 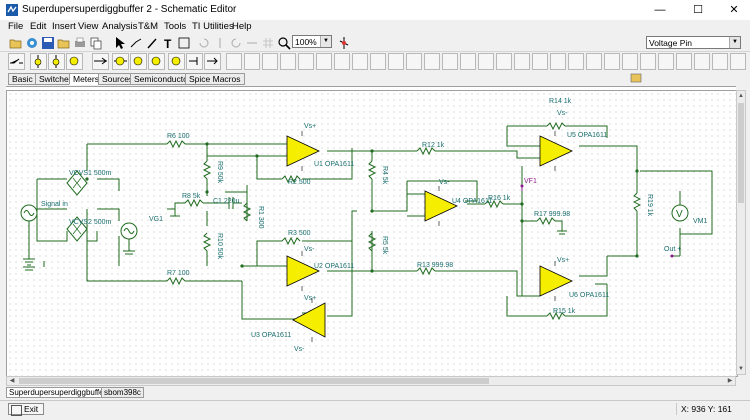 What do you see at coordinates (15, 26) in the screenshot?
I see `menu-file: File` at bounding box center [15, 26].